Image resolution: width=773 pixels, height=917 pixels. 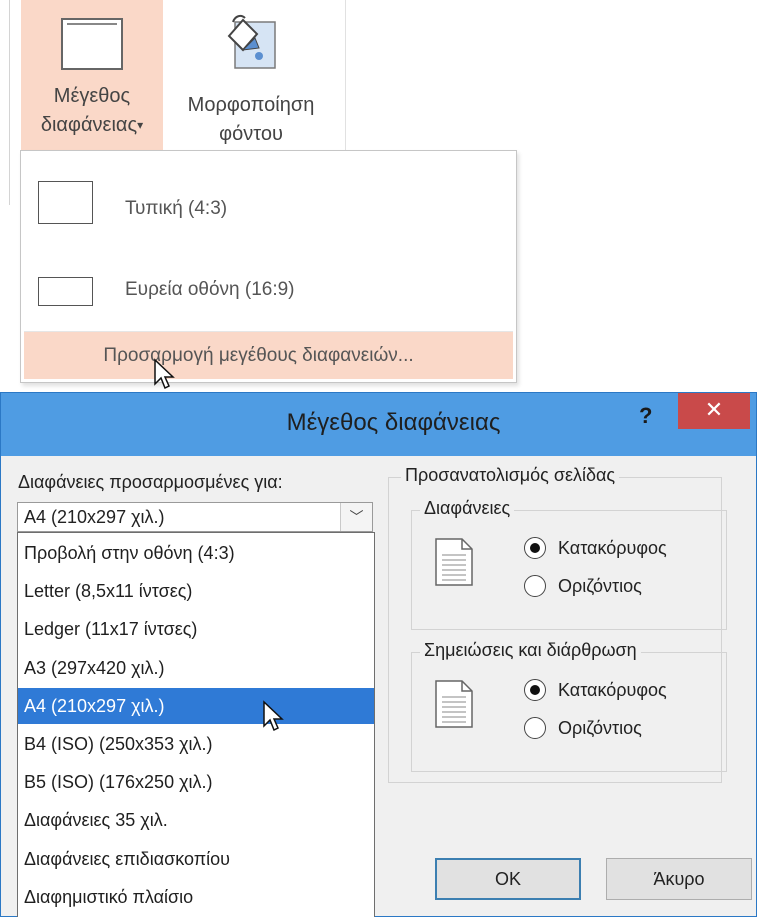 I want to click on slide-size-button: Μέγεθος διαφάνειας▾, so click(x=92, y=76).